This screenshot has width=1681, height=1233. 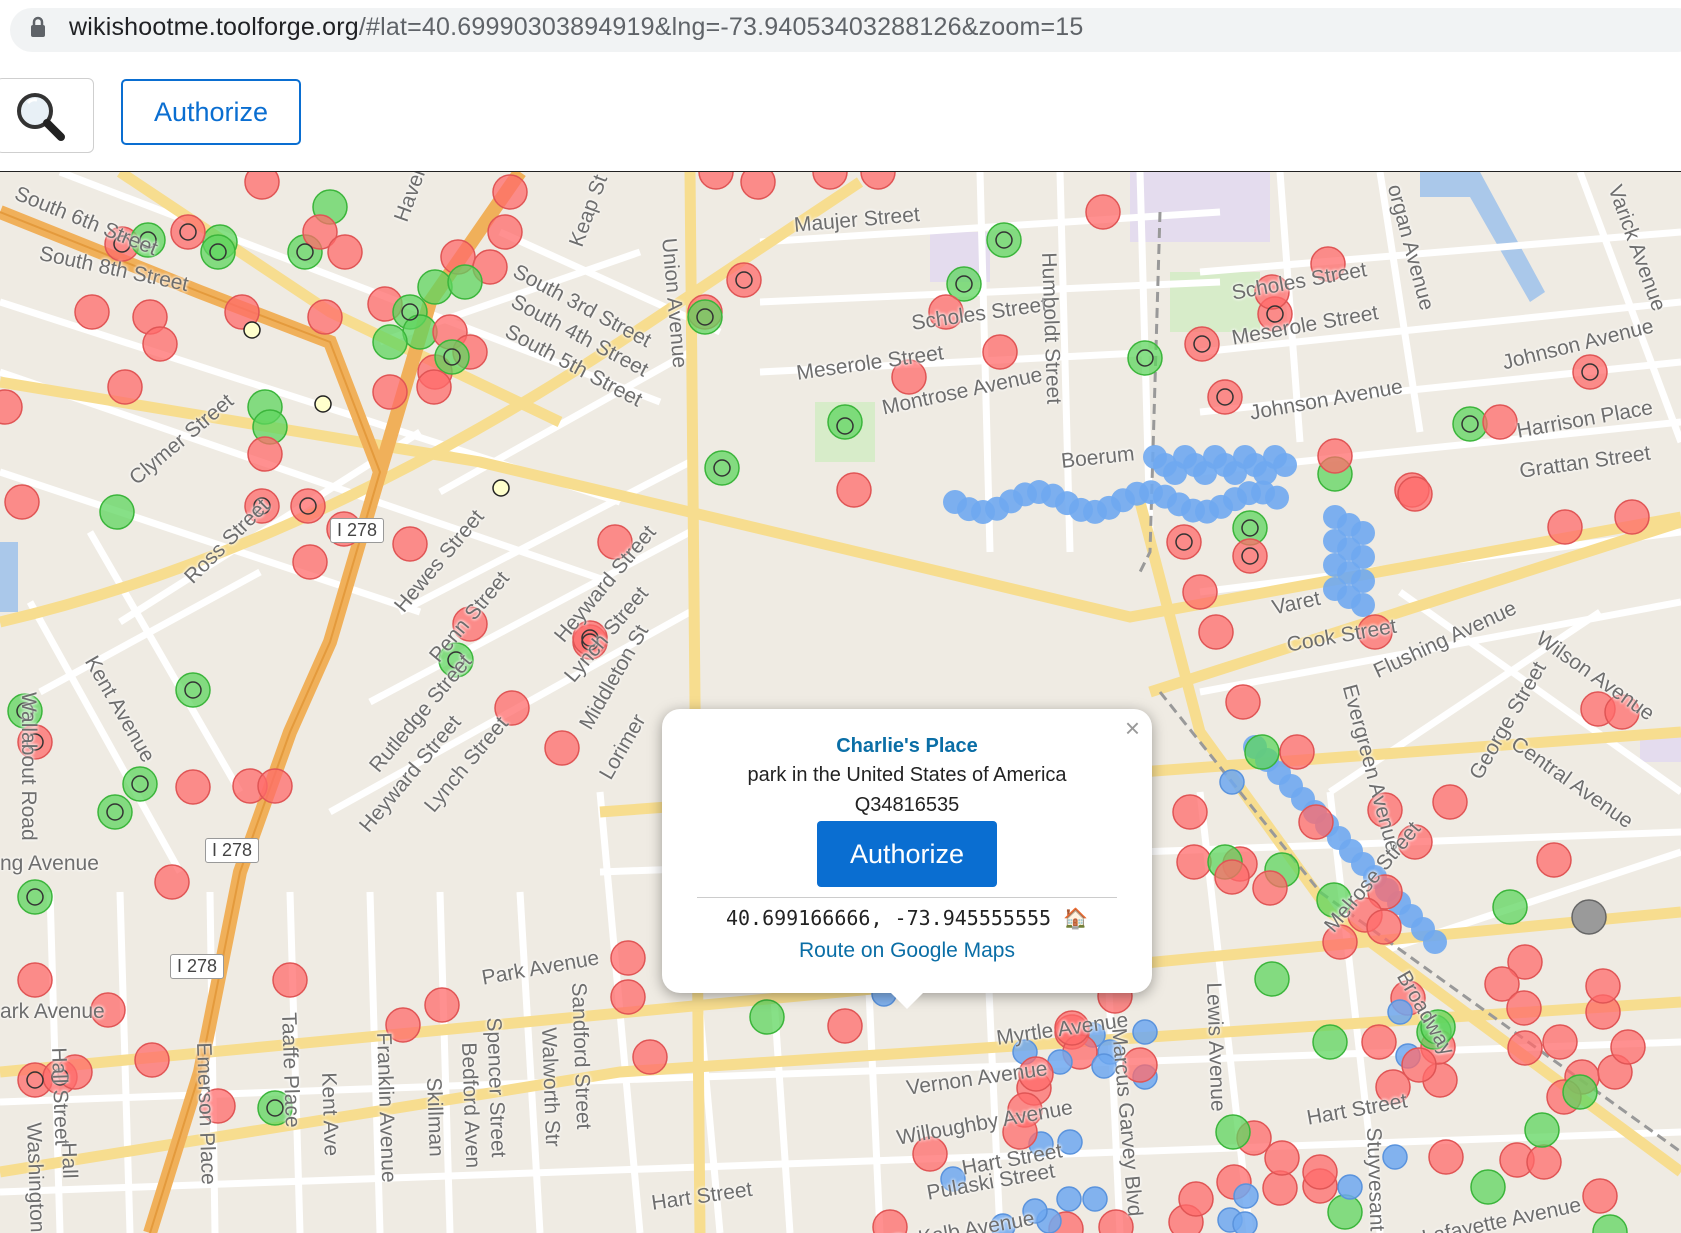 I want to click on gray-marker, so click(x=1589, y=917).